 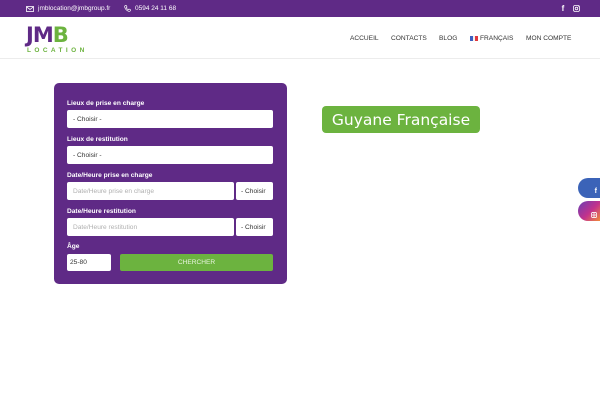 I want to click on pickup-time-select: - Choisir, so click(x=254, y=191).